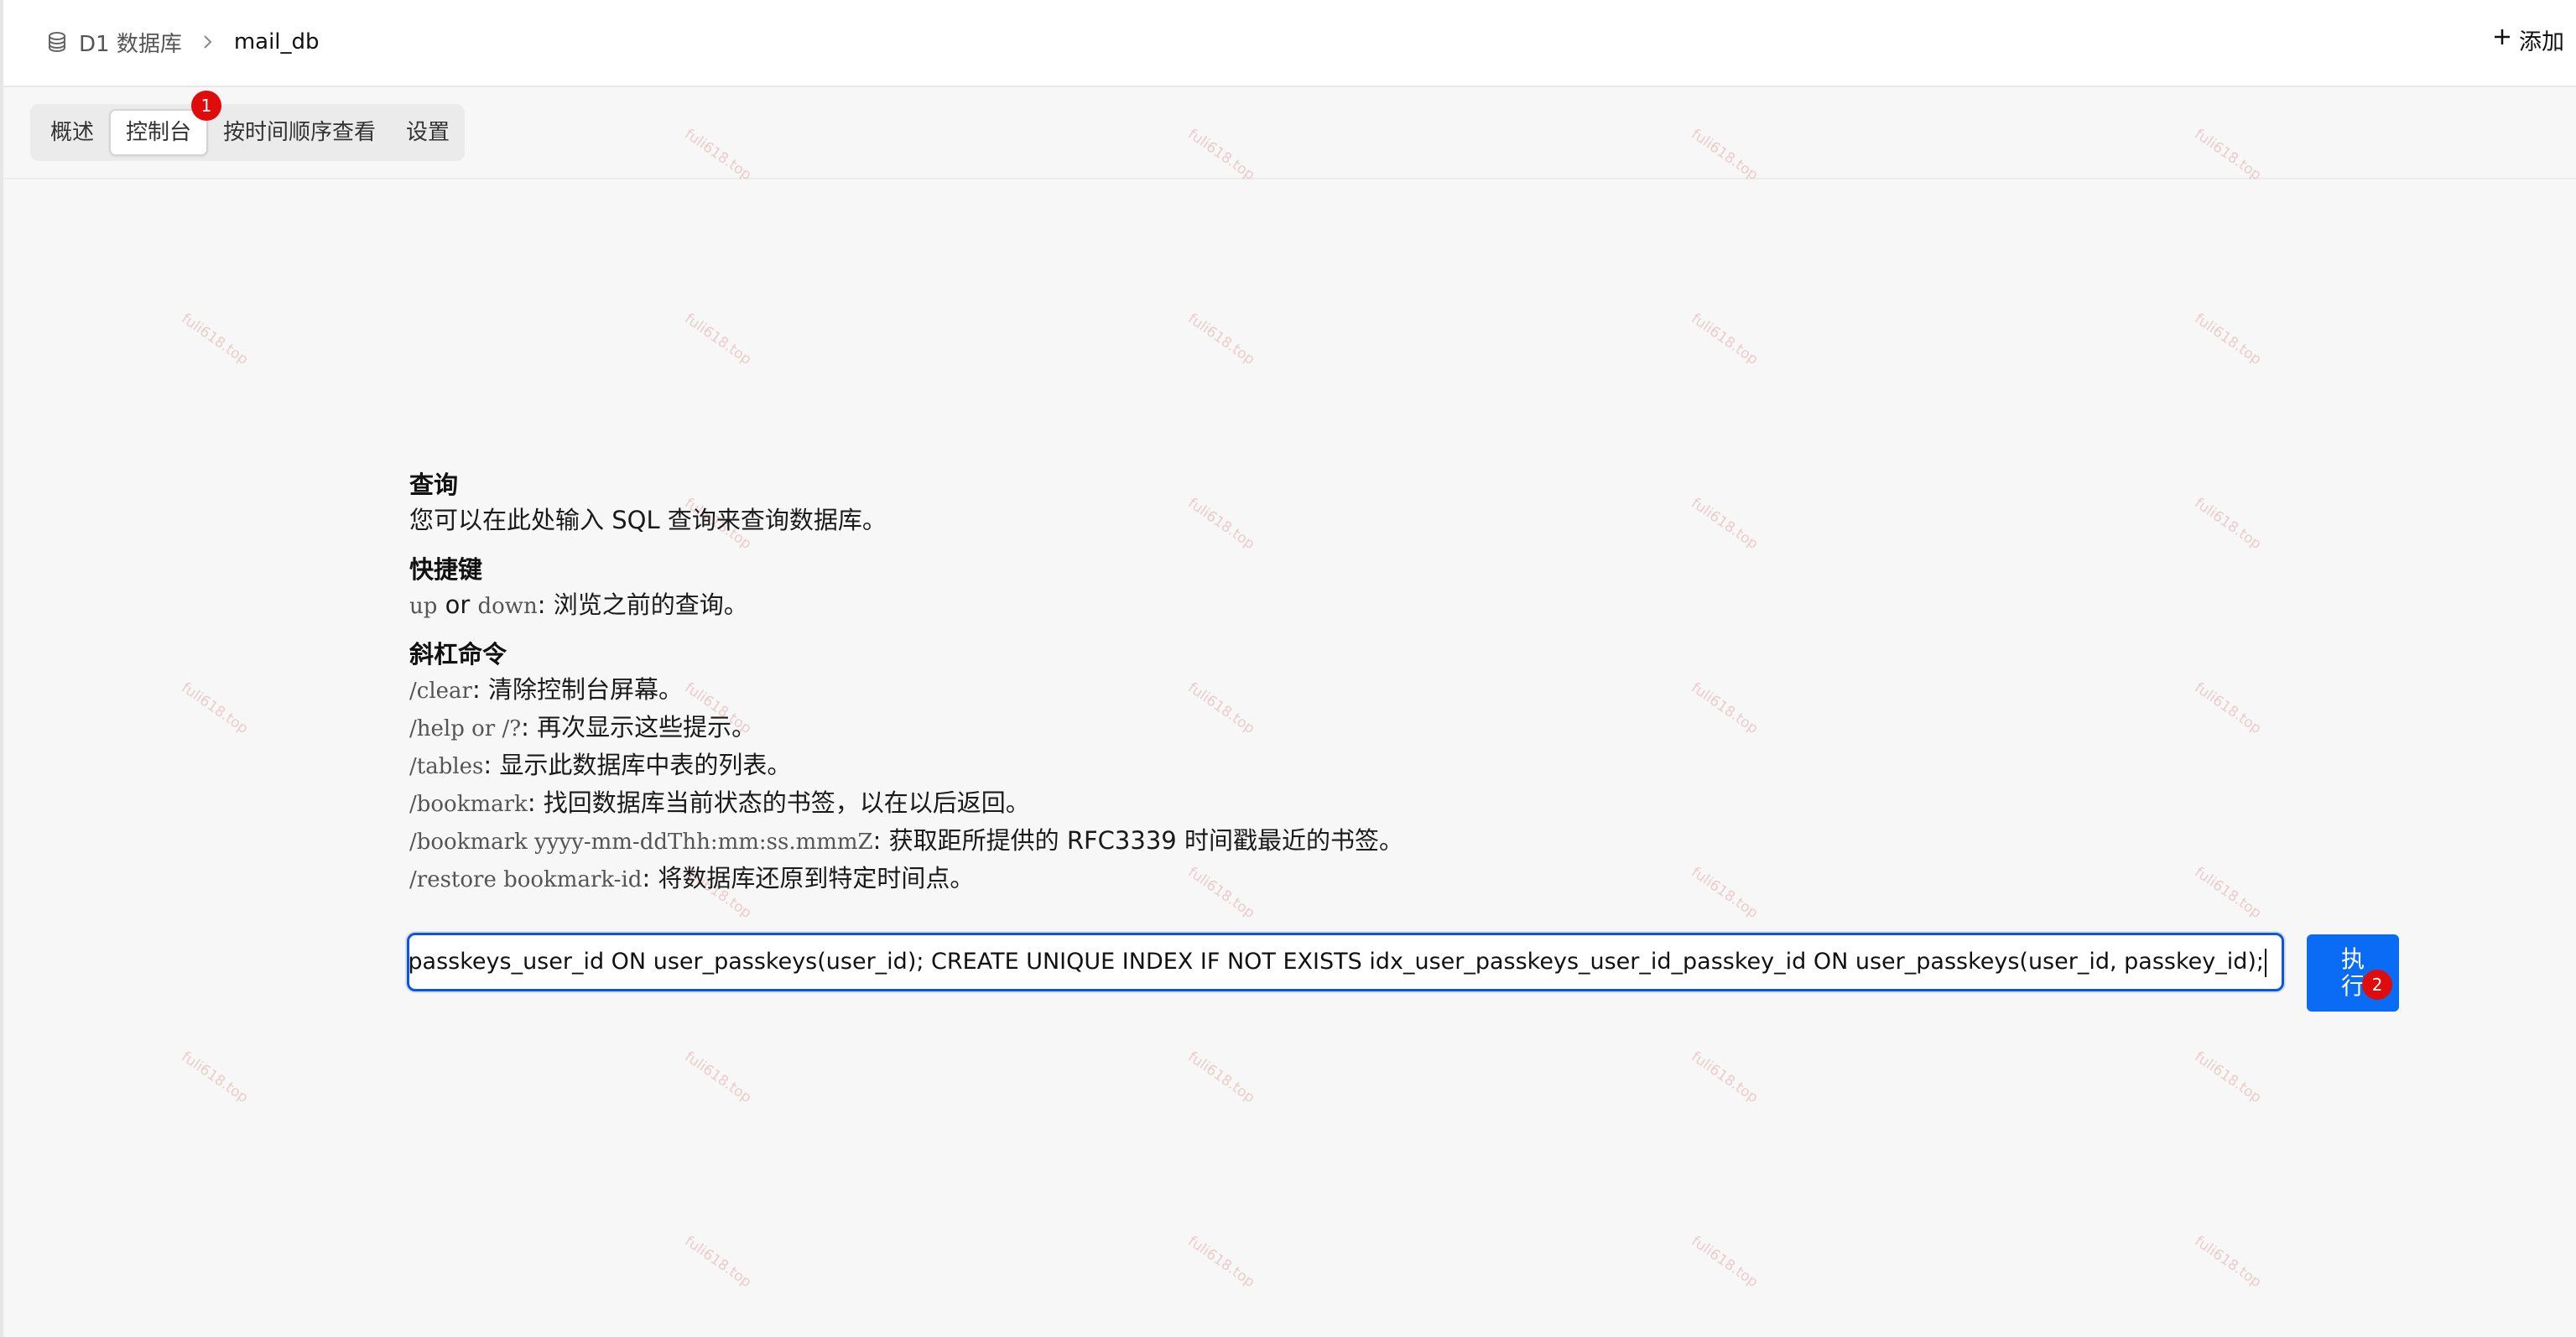  I want to click on command-name: /bookmark yyyy-mm-ddThh:mm:ss.mmmZ, so click(641, 842).